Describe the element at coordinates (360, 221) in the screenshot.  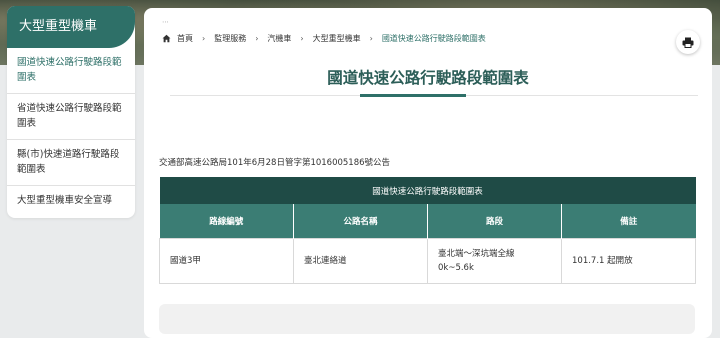
I see `column-header-name: 公路名稱` at that location.